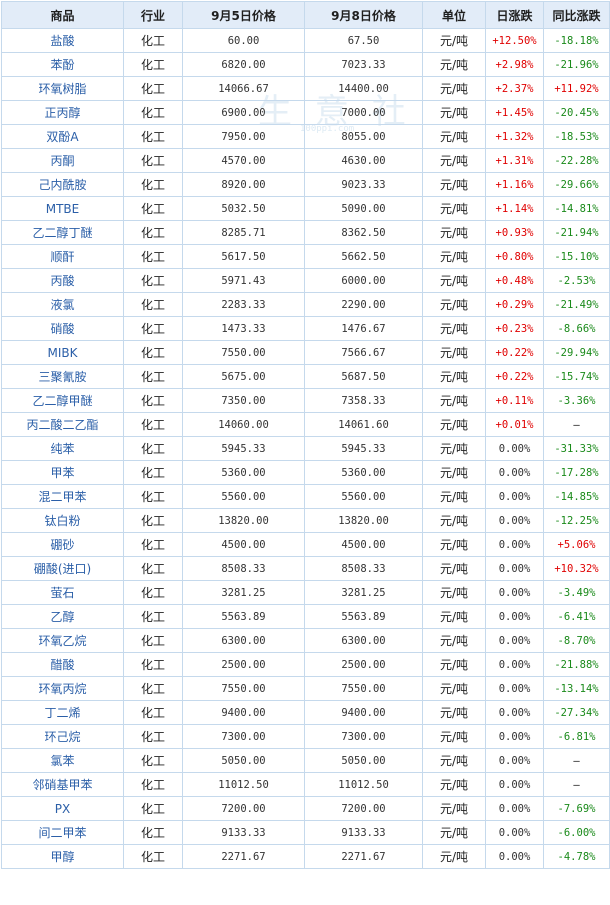  Describe the element at coordinates (243, 808) in the screenshot. I see `price-sep5-cell: 7200.00` at that location.